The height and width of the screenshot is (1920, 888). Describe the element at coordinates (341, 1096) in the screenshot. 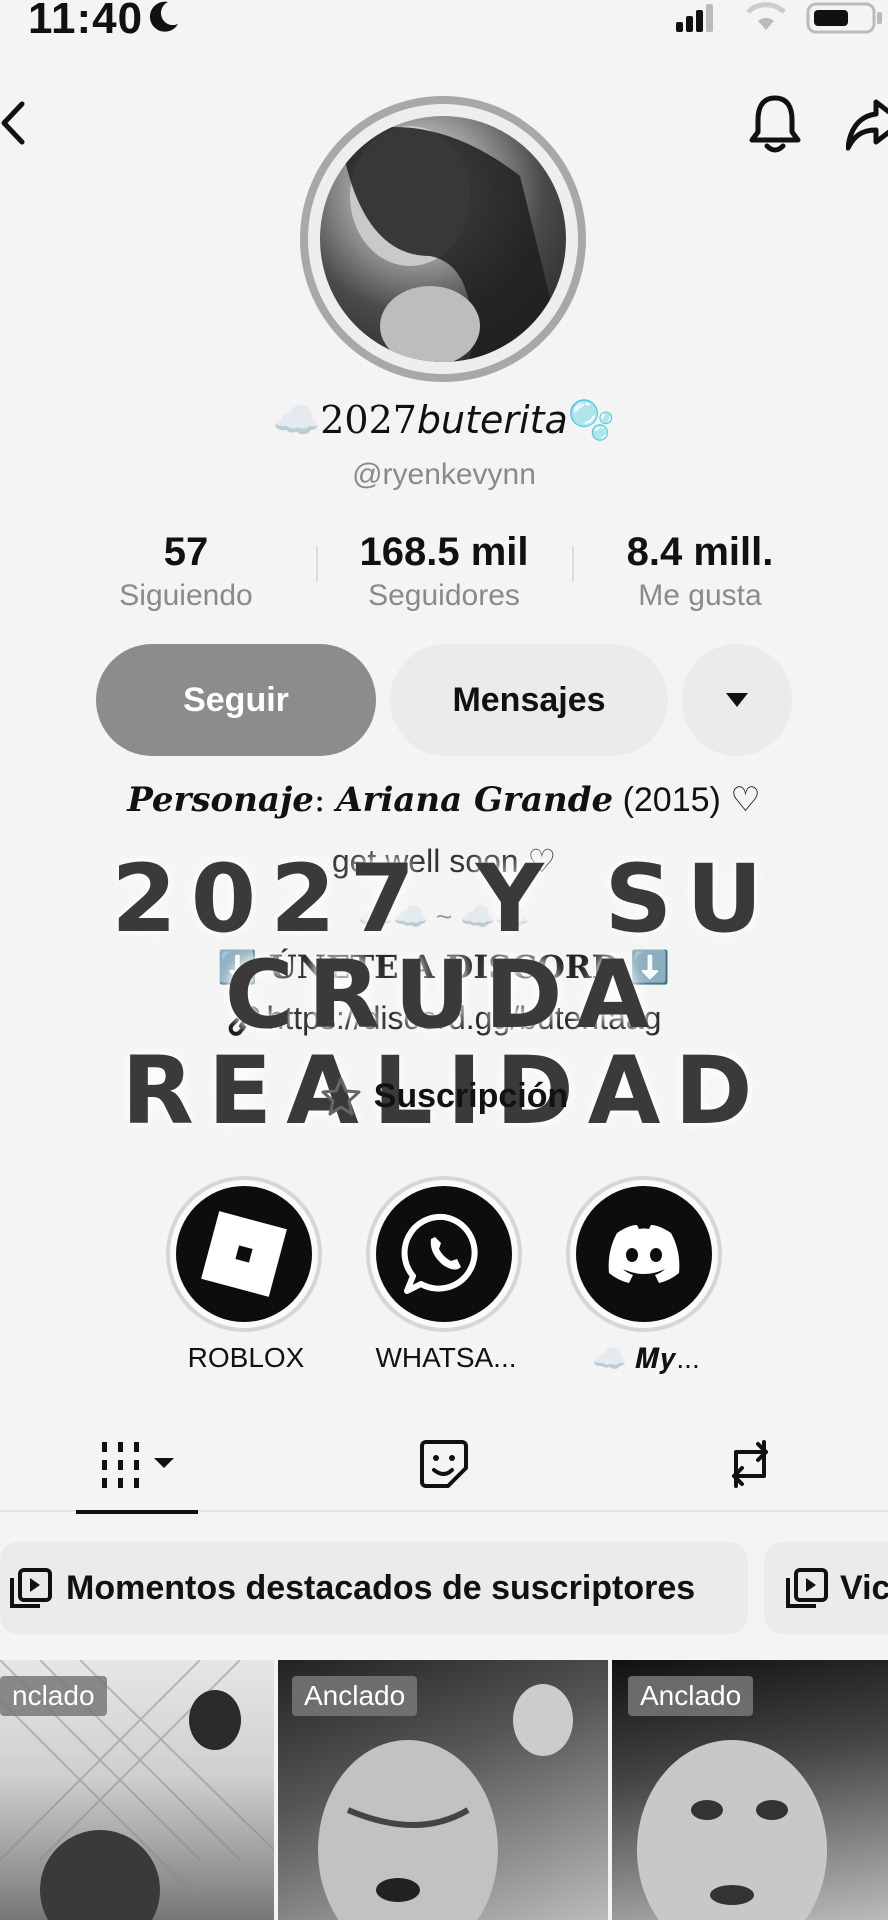

I see `star-badge-icon` at that location.